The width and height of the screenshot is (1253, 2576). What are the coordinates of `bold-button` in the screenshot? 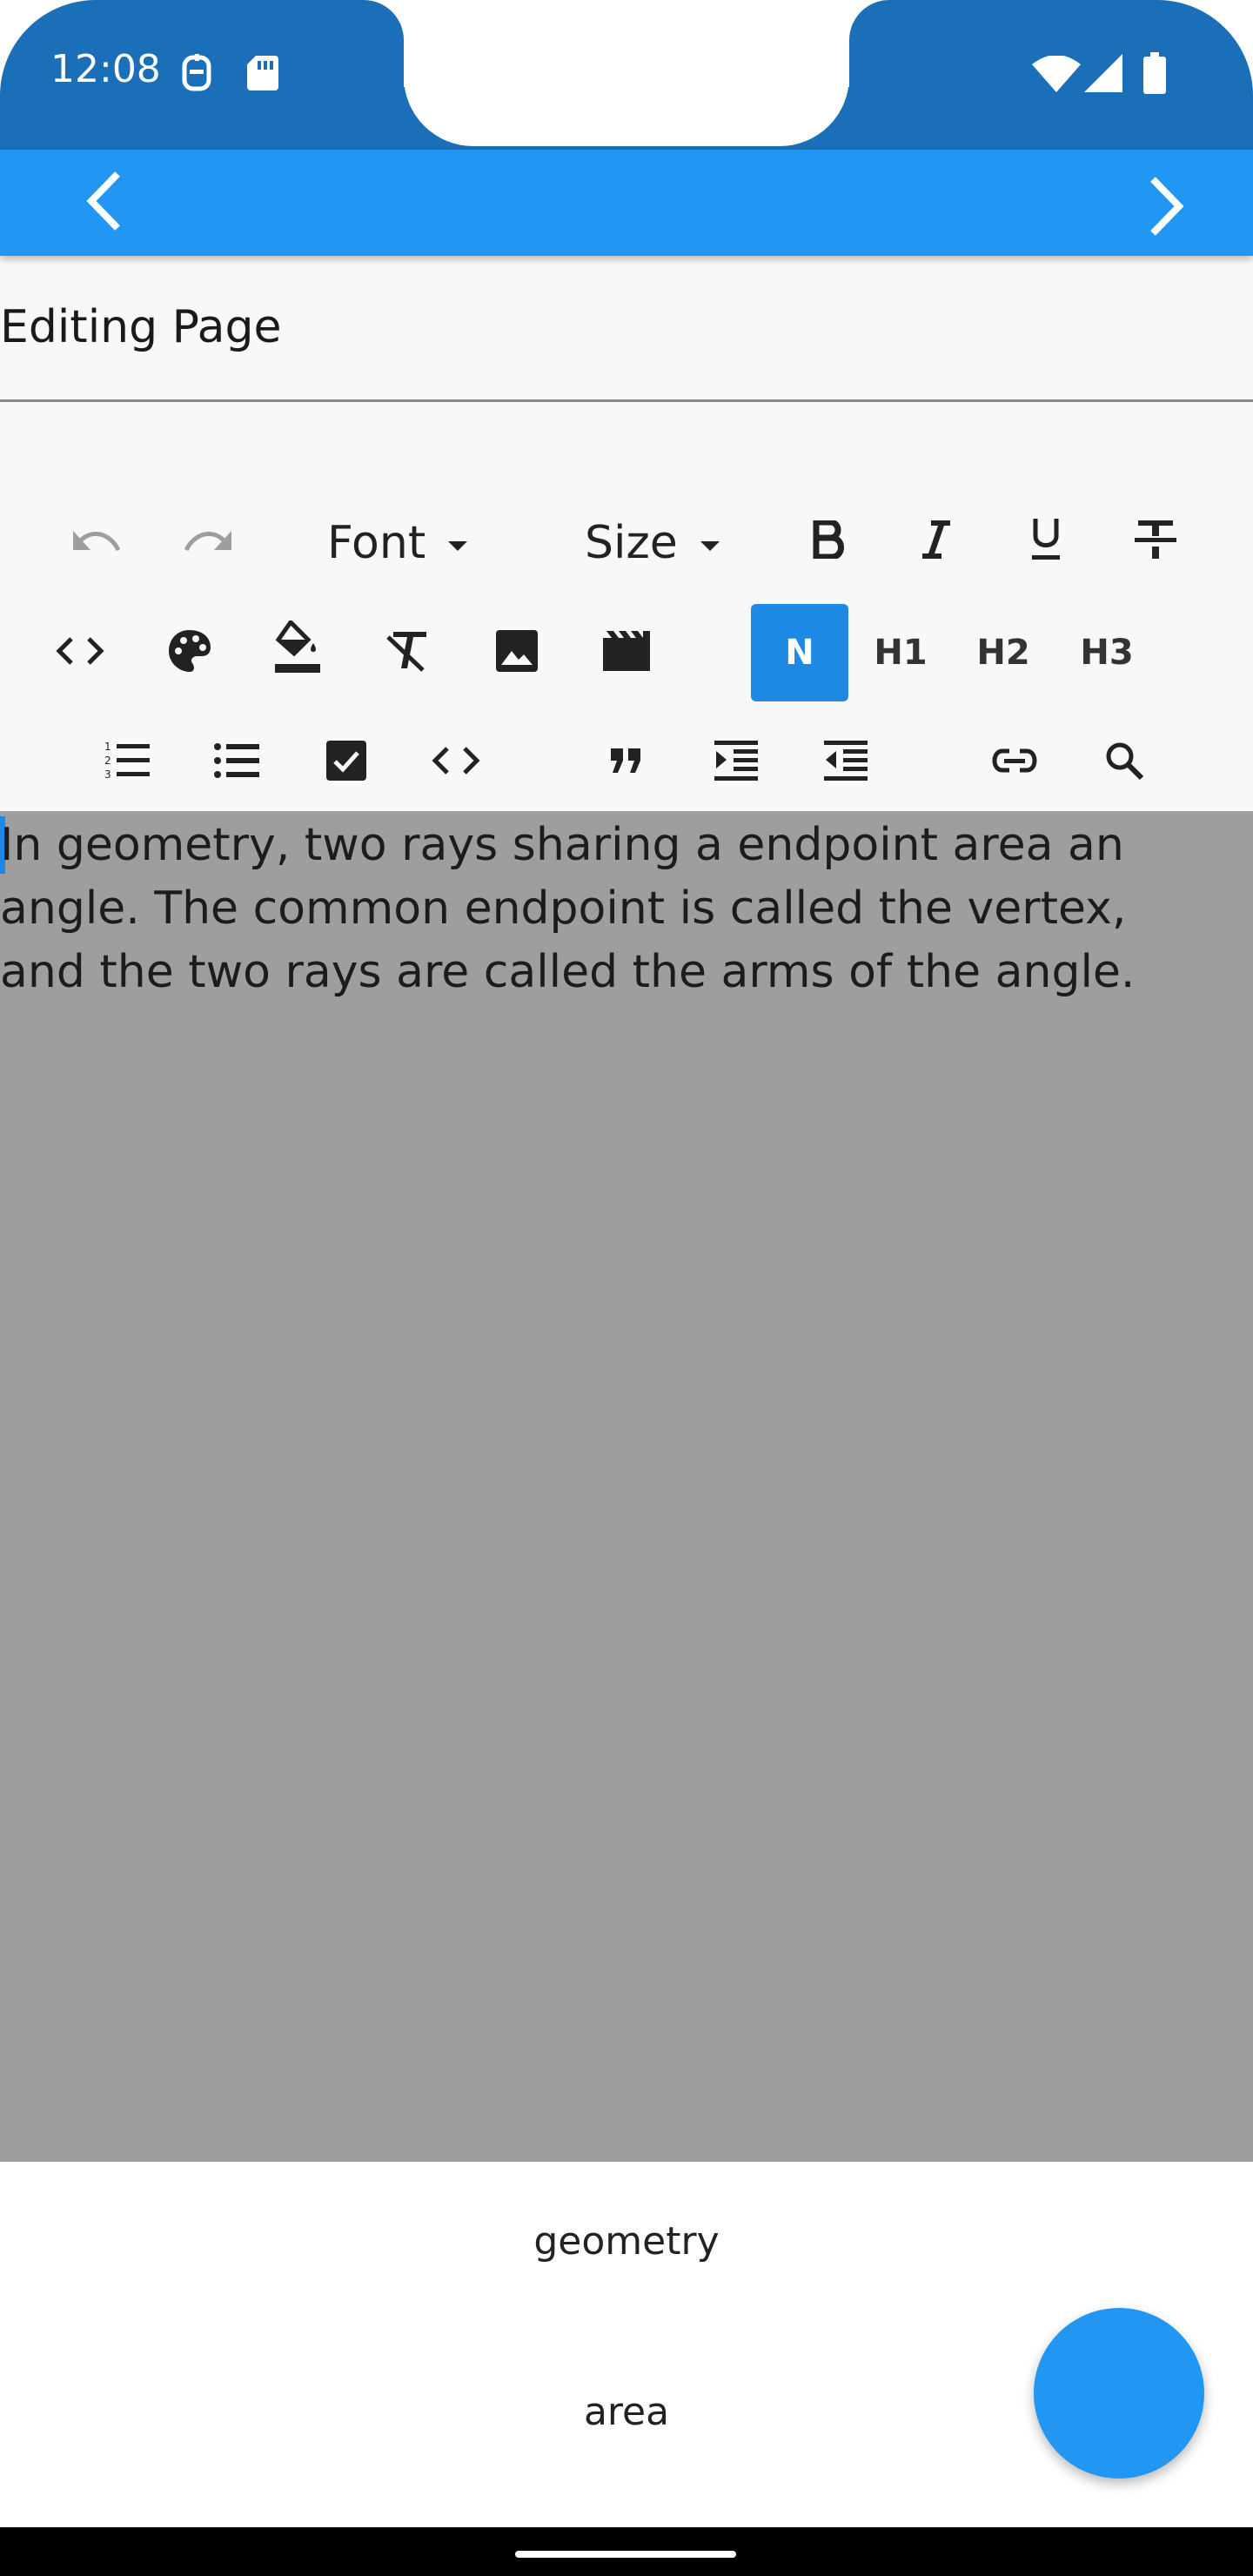 It's located at (828, 539).